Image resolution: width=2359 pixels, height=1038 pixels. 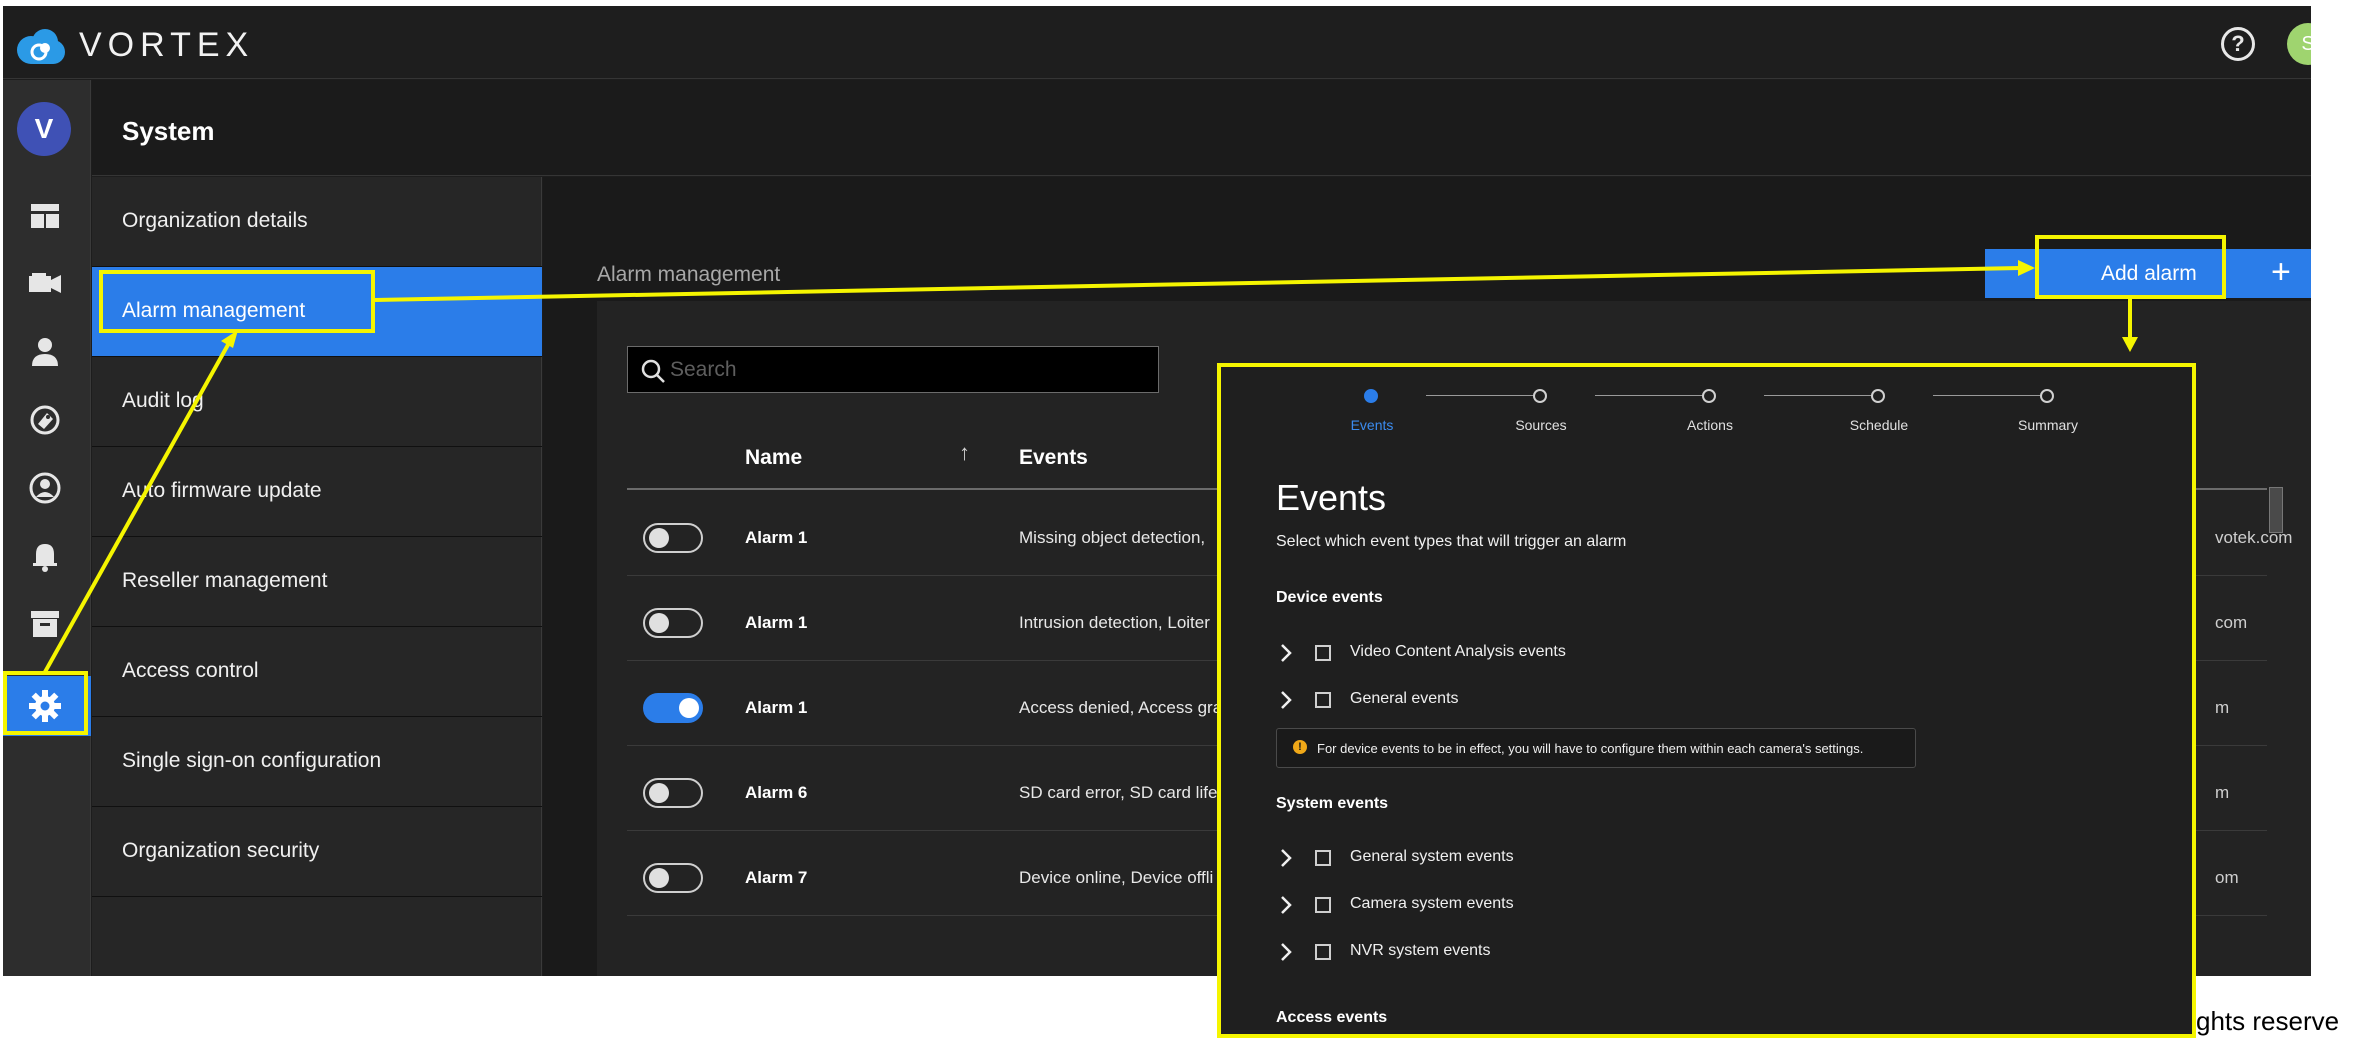 What do you see at coordinates (1432, 856) in the screenshot?
I see `event-group-label: General system events` at bounding box center [1432, 856].